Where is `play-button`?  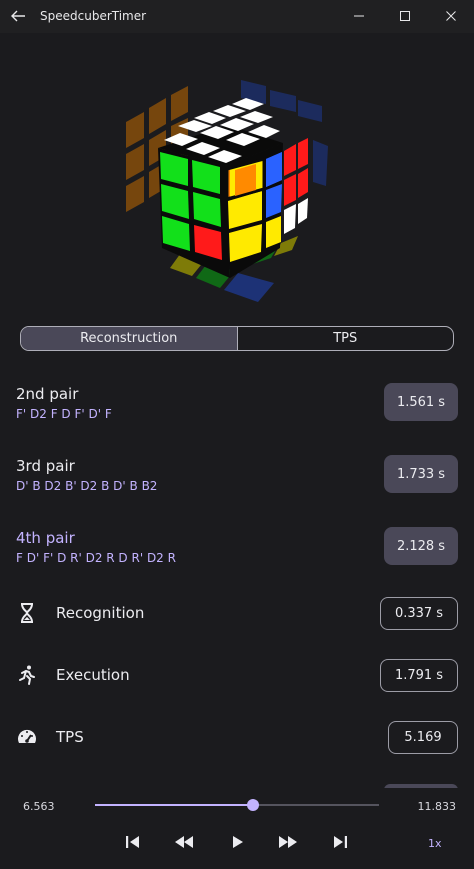
play-button is located at coordinates (237, 844).